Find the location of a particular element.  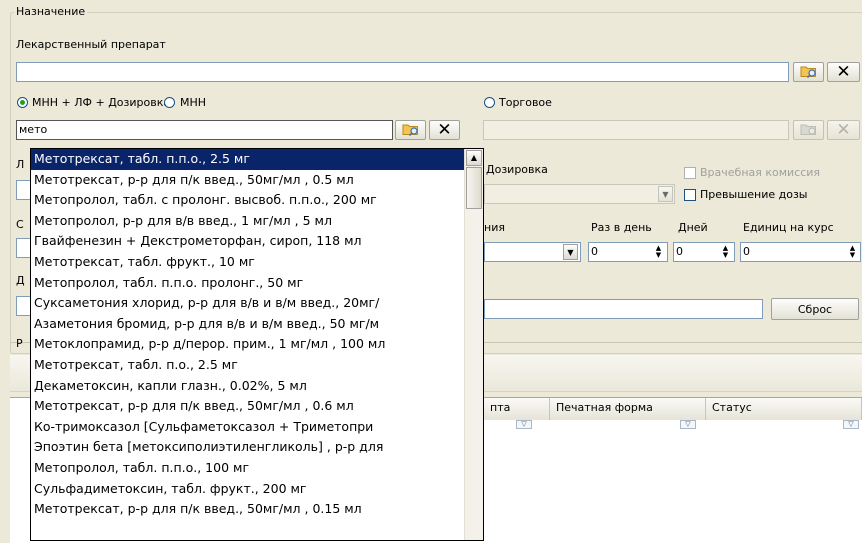

inn-clear-button: ✕ is located at coordinates (444, 130).